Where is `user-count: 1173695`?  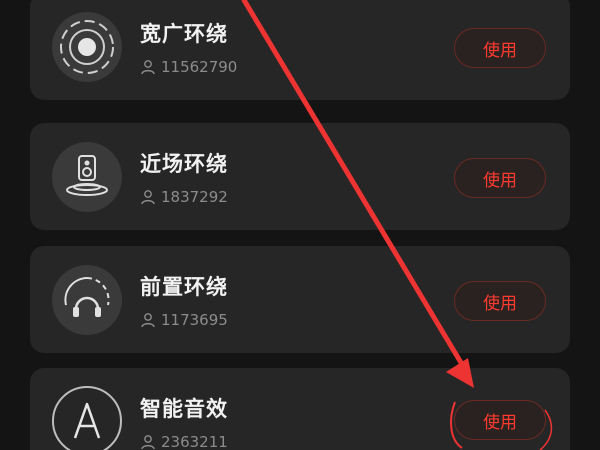
user-count: 1173695 is located at coordinates (184, 320).